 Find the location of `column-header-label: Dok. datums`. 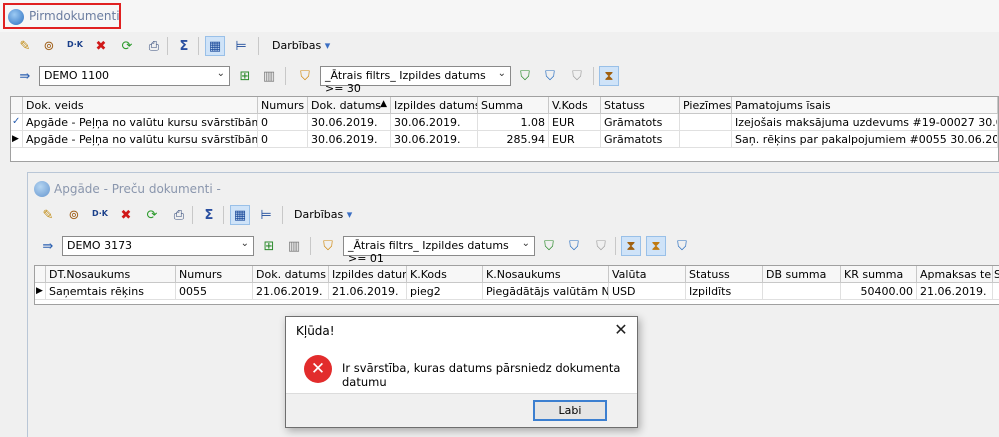

column-header-label: Dok. datums is located at coordinates (346, 105).